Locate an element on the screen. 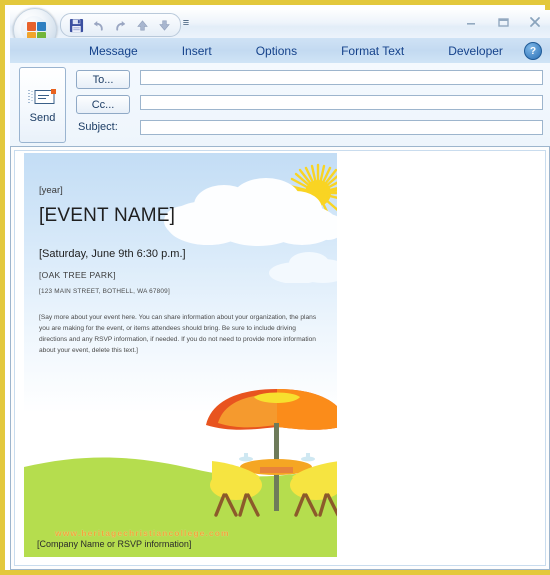  cc-input is located at coordinates (341, 102).